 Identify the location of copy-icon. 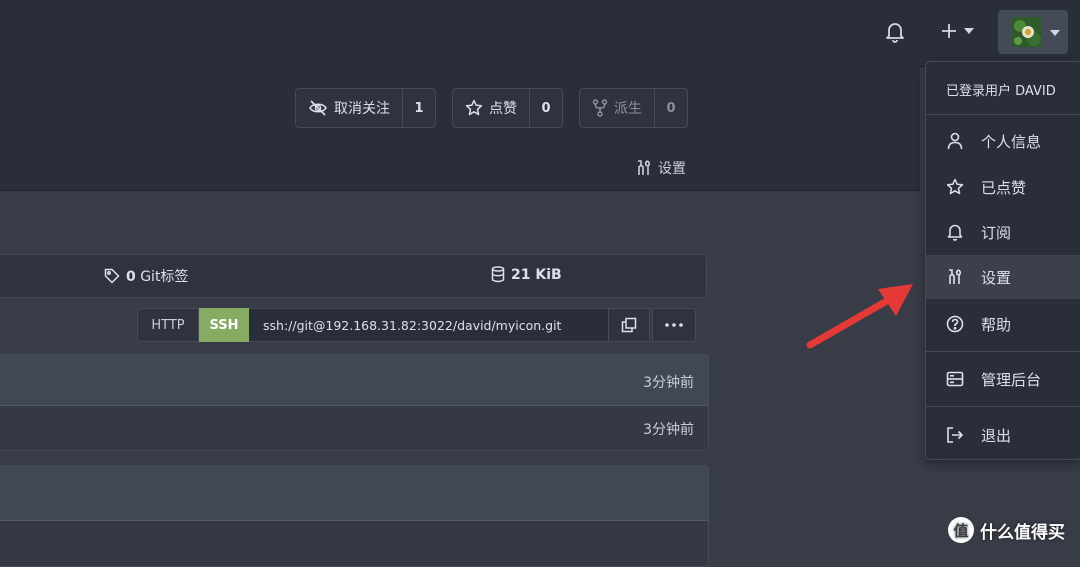
(629, 325).